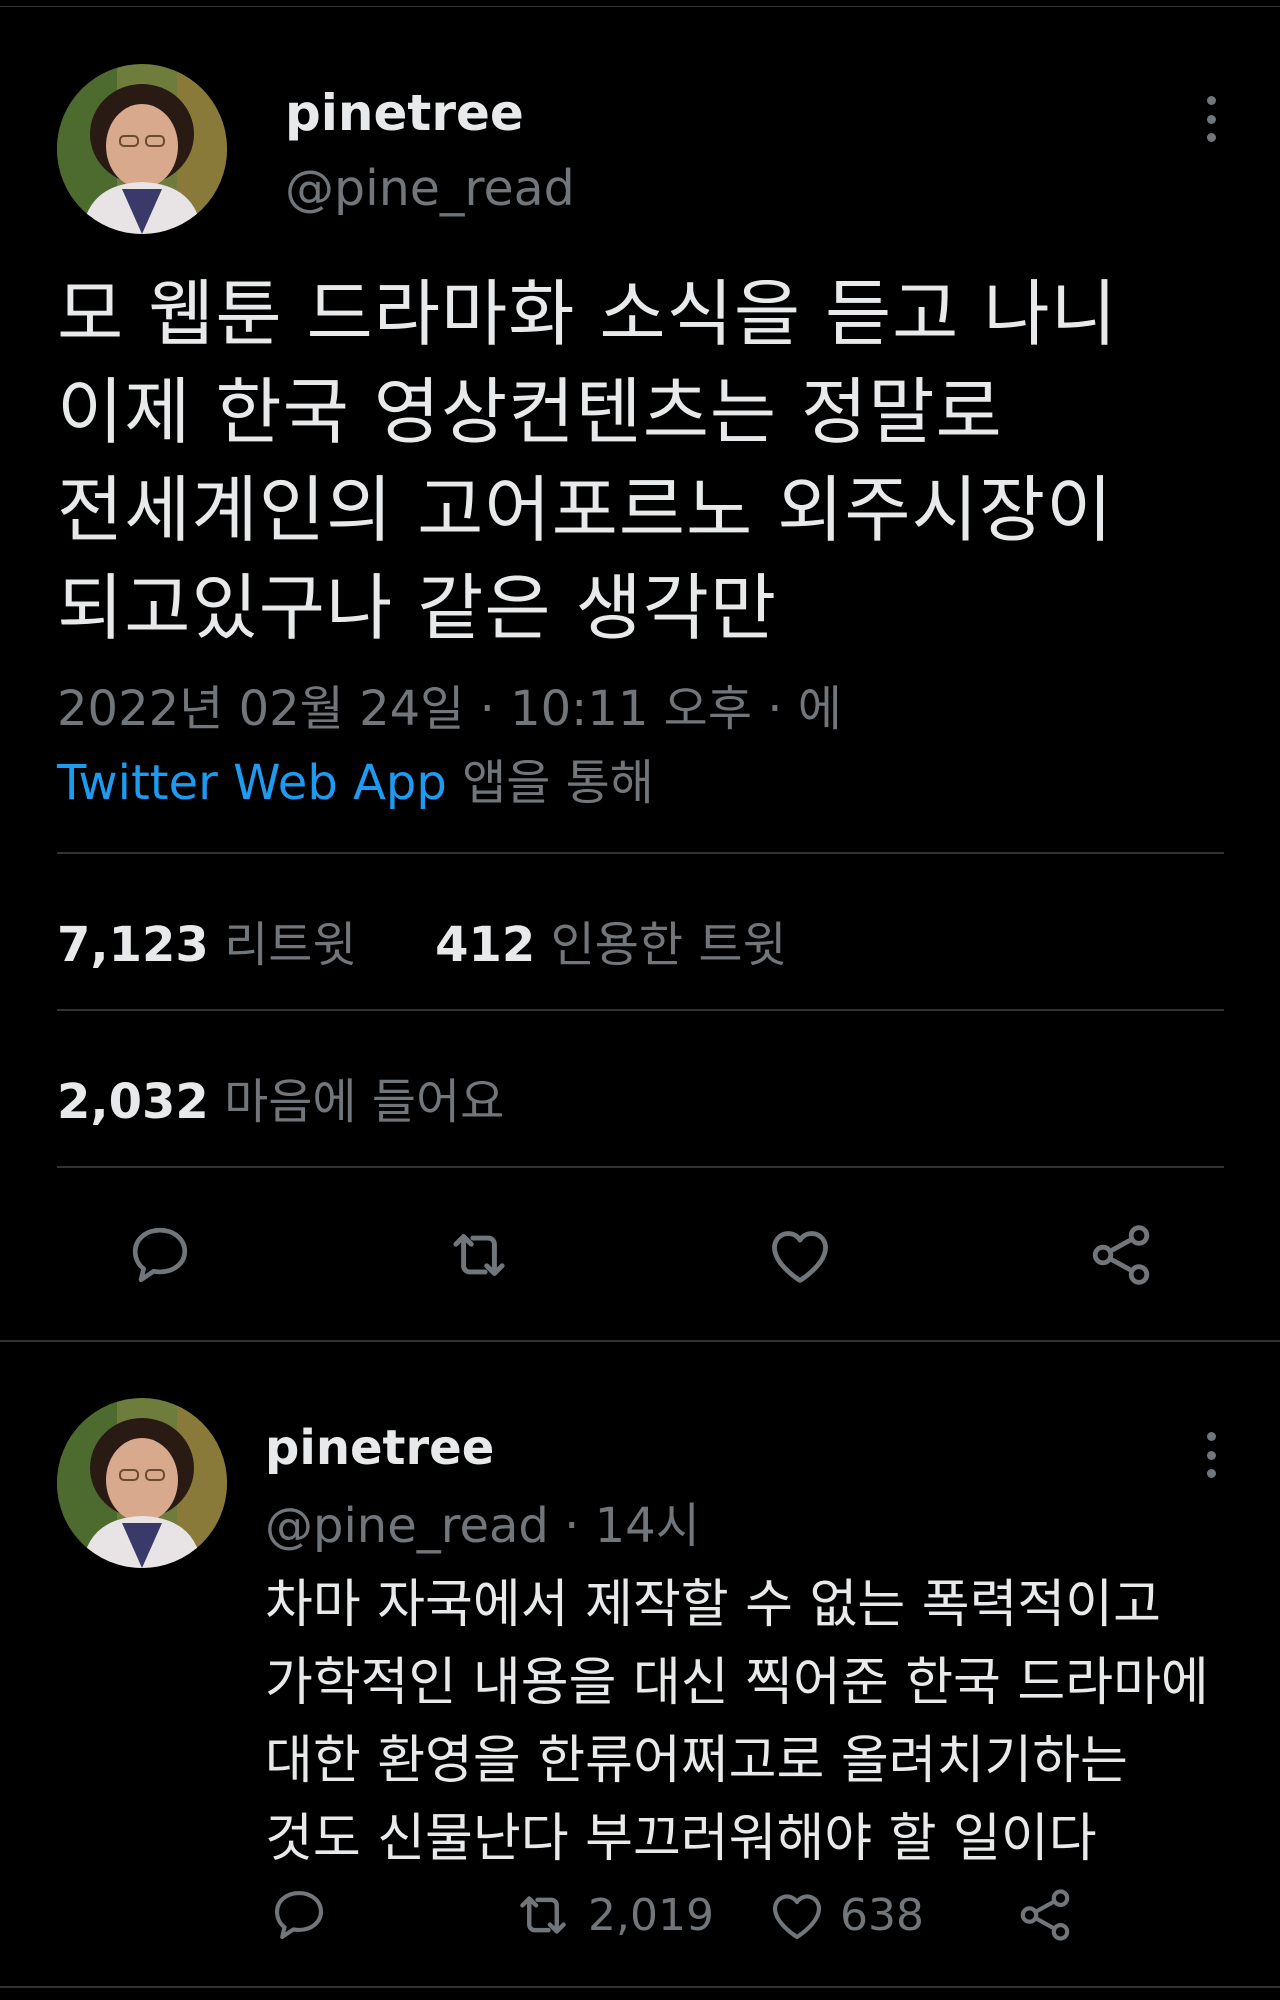 This screenshot has height=2000, width=1280. What do you see at coordinates (882, 1915) in the screenshot?
I see `like-count: 638` at bounding box center [882, 1915].